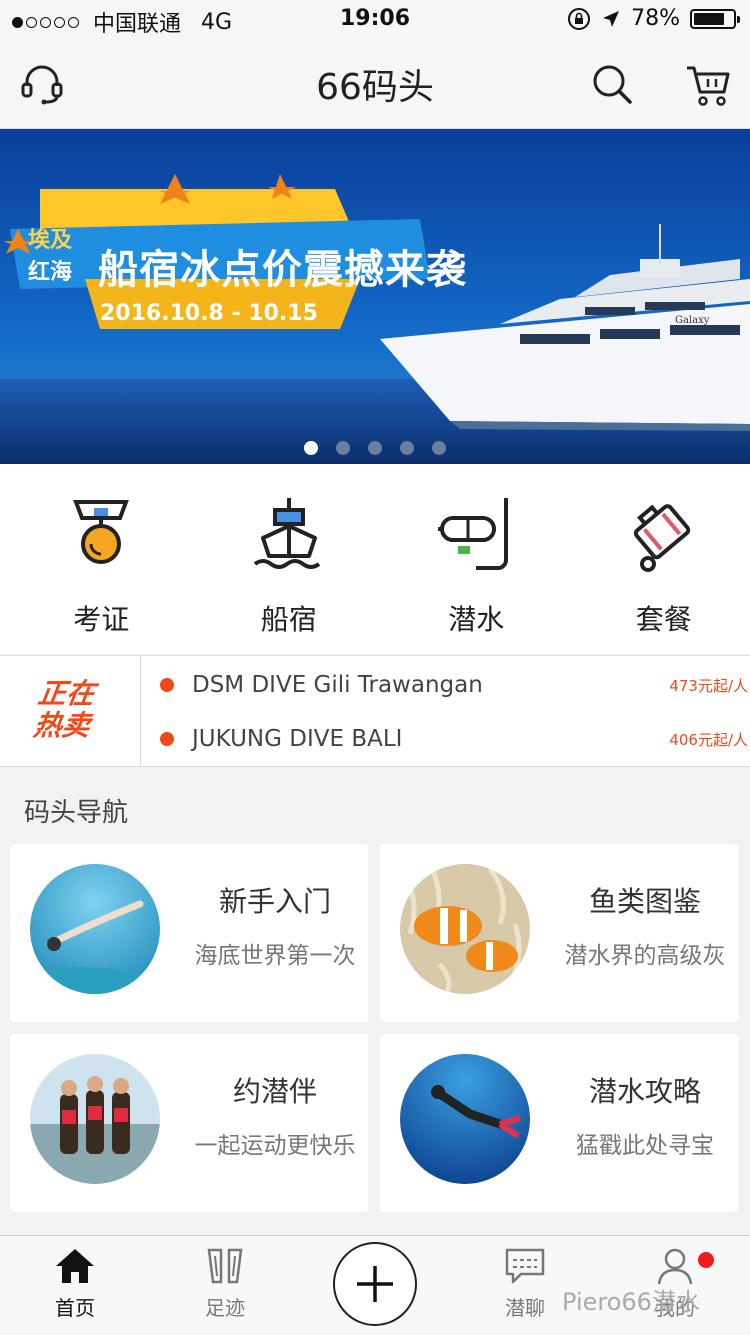 This screenshot has width=750, height=1335. Describe the element at coordinates (476, 618) in the screenshot. I see `category-label: 潜水` at that location.